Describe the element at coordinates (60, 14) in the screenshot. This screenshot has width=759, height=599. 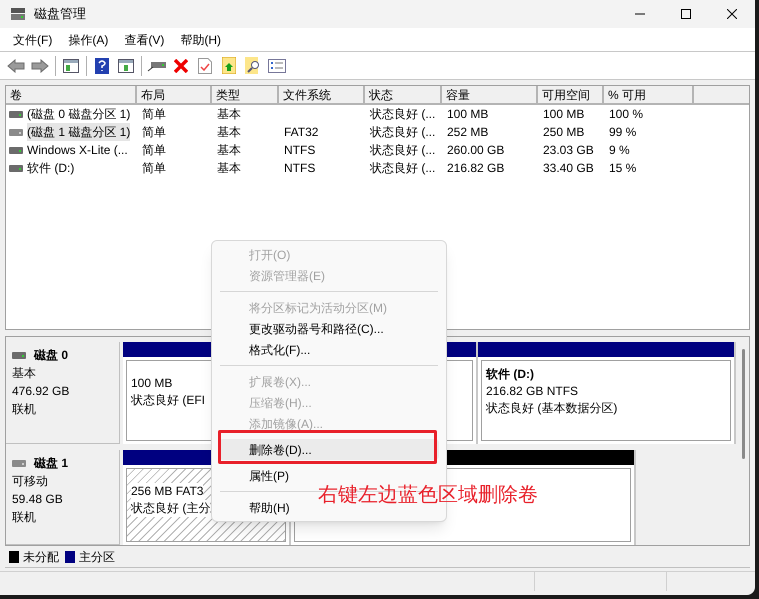
I see `window-title: 磁盘管理` at that location.